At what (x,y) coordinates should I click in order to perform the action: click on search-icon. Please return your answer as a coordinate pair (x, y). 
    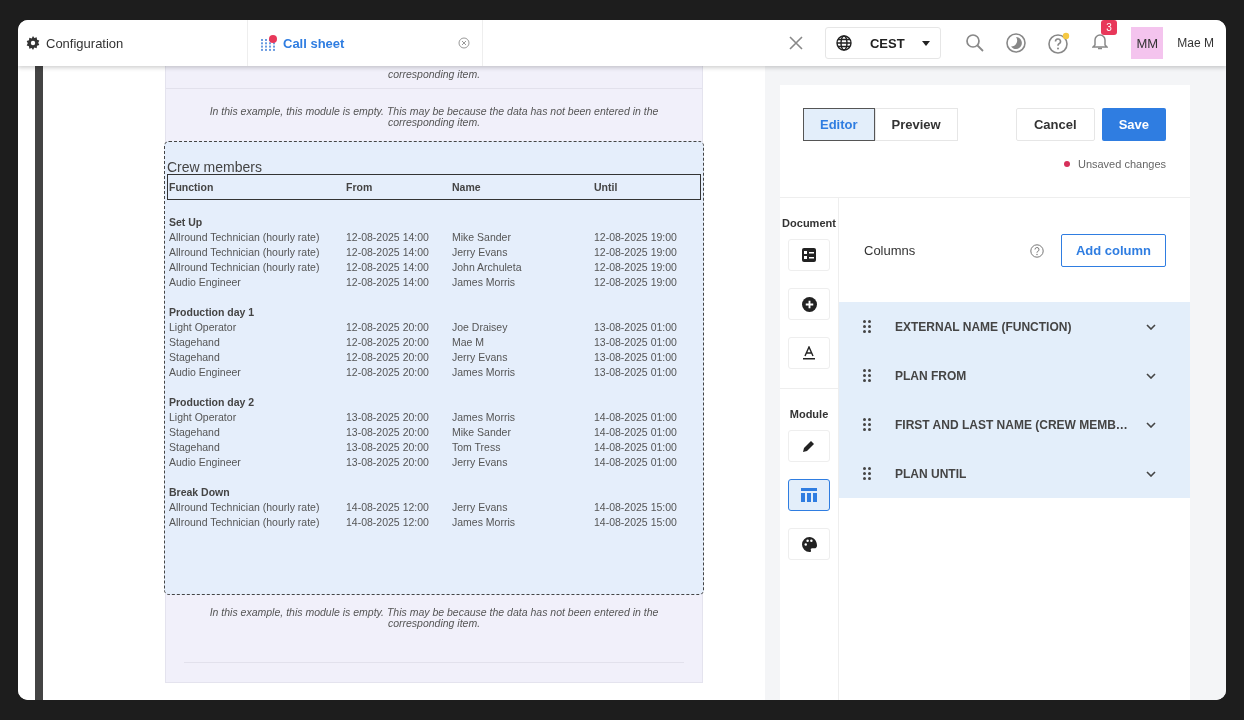
    Looking at the image, I should click on (975, 43).